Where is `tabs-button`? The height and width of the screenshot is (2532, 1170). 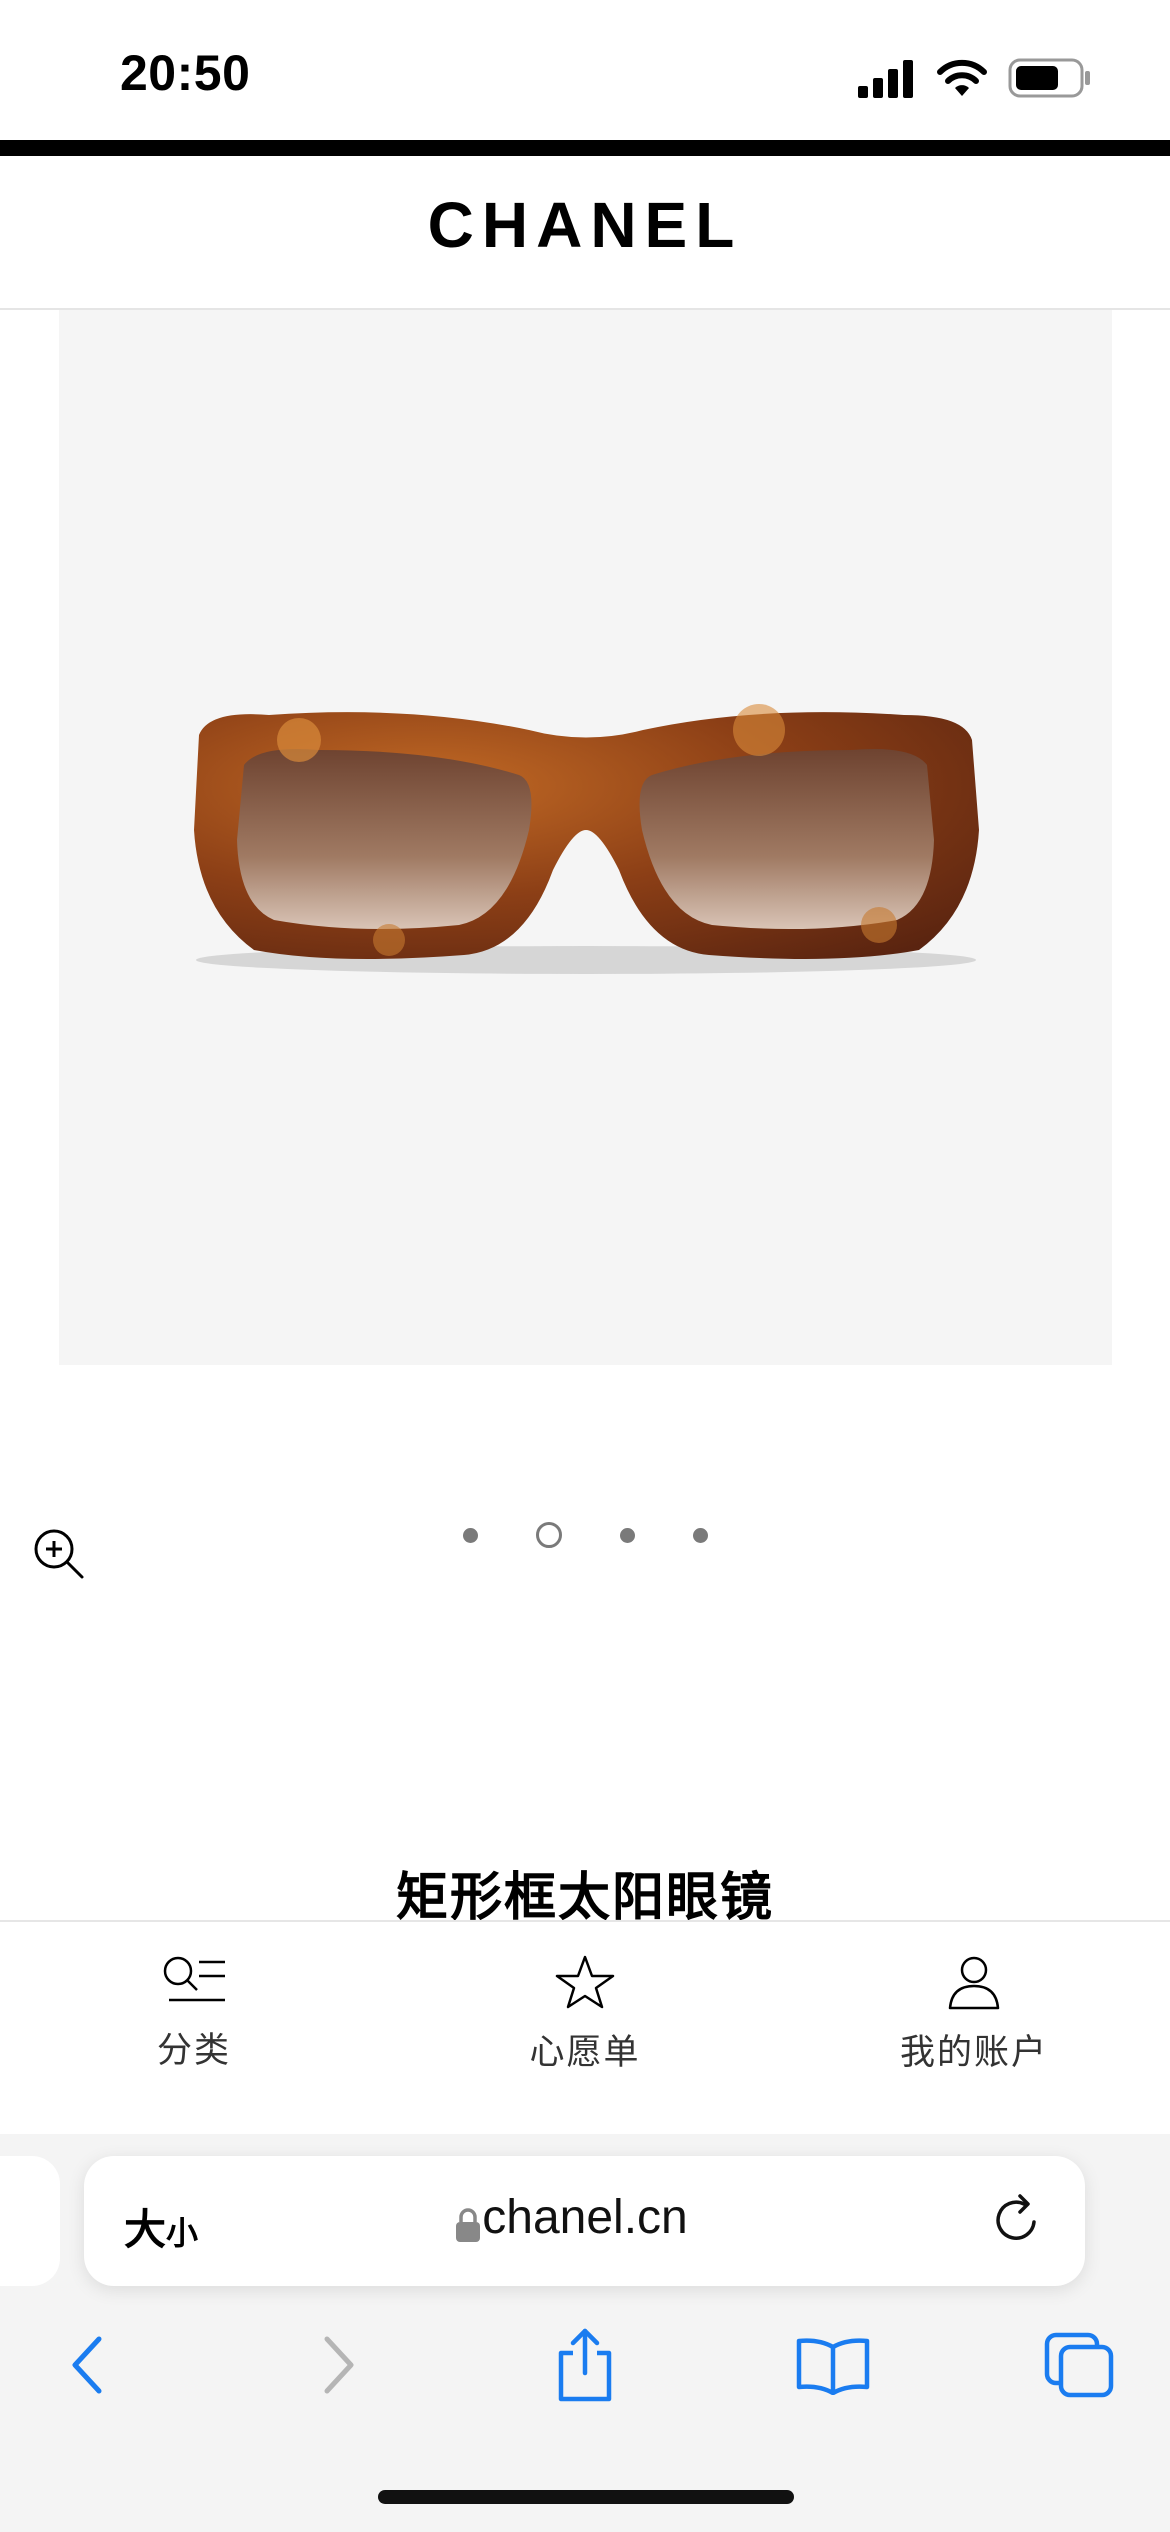
tabs-button is located at coordinates (1079, 2365).